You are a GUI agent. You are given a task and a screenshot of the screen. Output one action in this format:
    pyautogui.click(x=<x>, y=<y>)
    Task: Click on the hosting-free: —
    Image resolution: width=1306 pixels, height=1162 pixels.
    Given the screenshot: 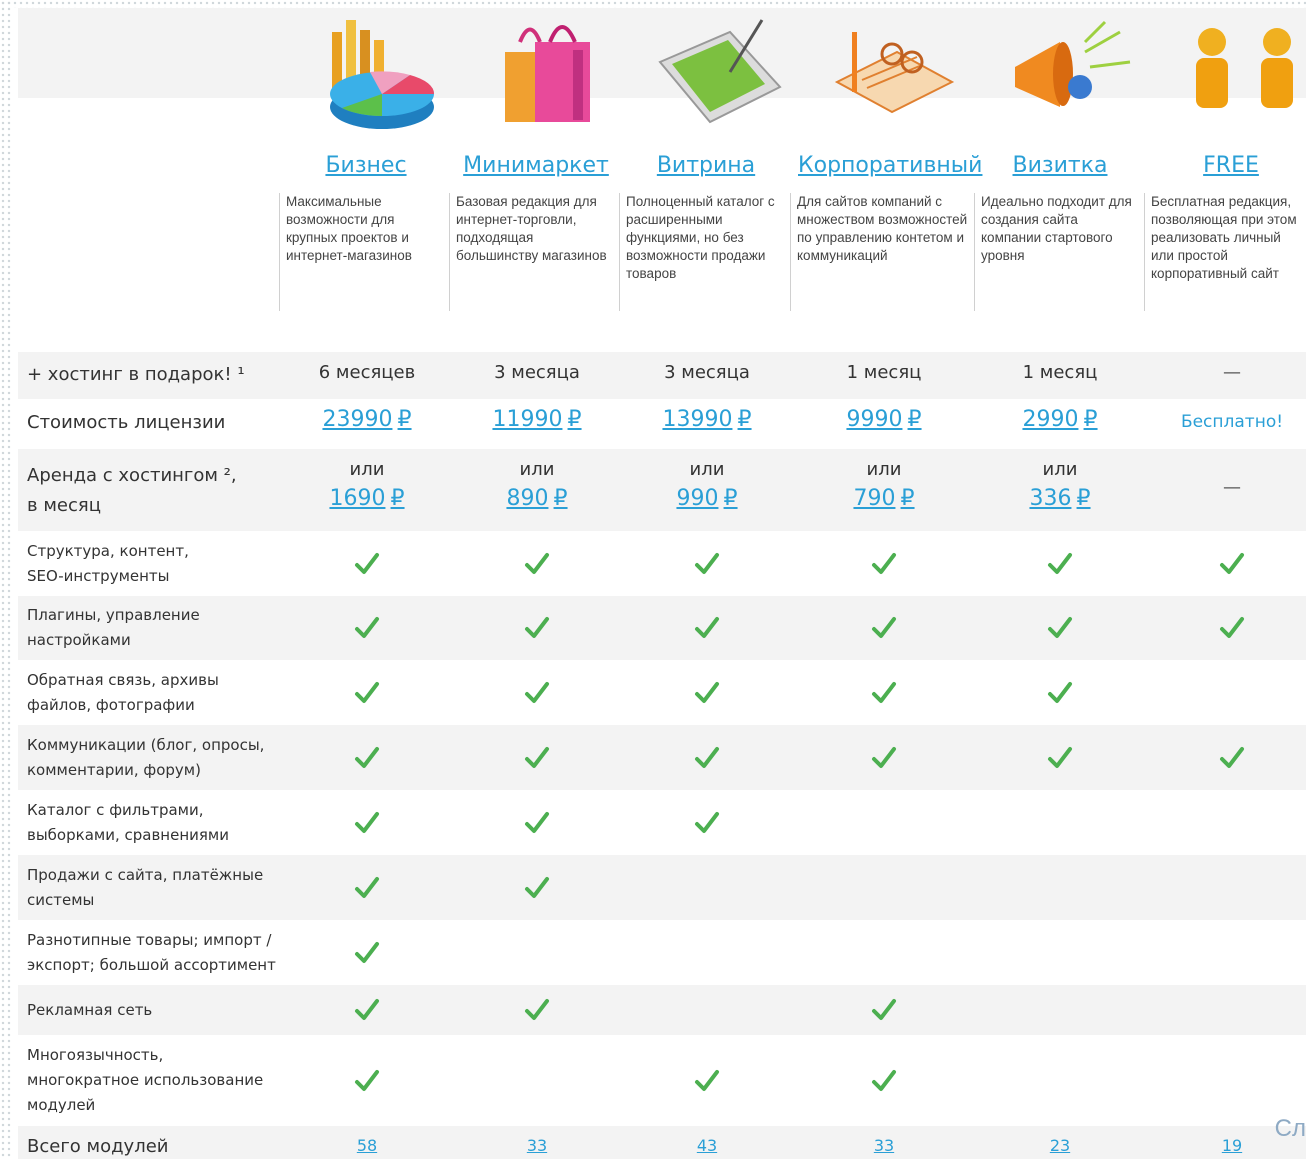 What is the action you would take?
    pyautogui.click(x=1232, y=372)
    